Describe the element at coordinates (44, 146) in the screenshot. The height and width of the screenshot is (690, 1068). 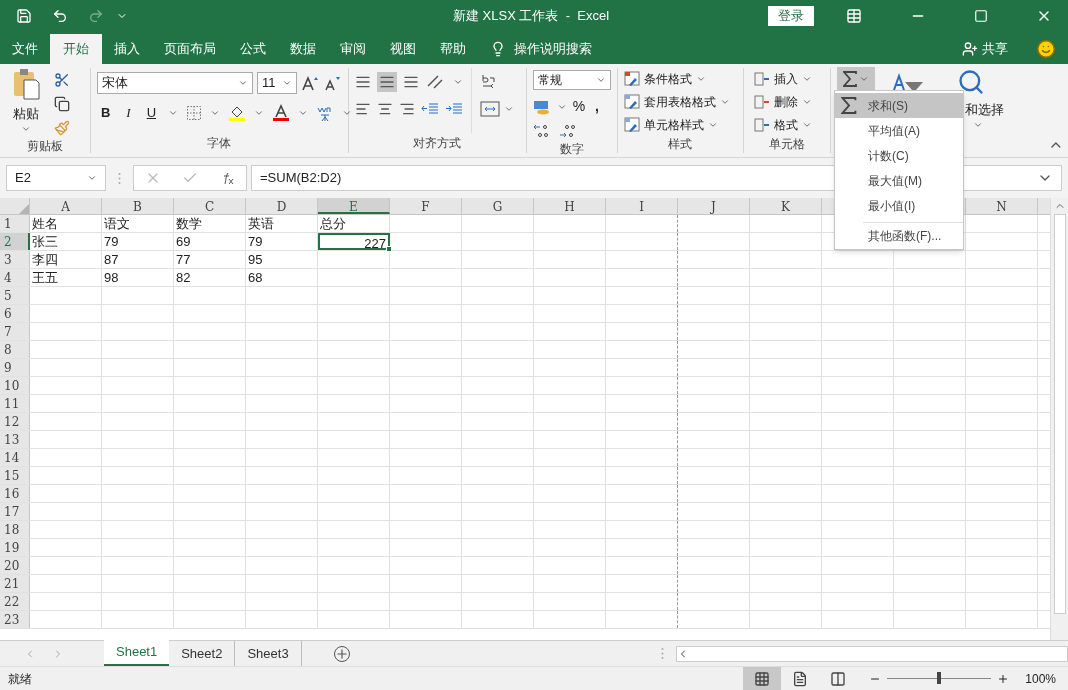
I see `group-label: 剪贴板` at that location.